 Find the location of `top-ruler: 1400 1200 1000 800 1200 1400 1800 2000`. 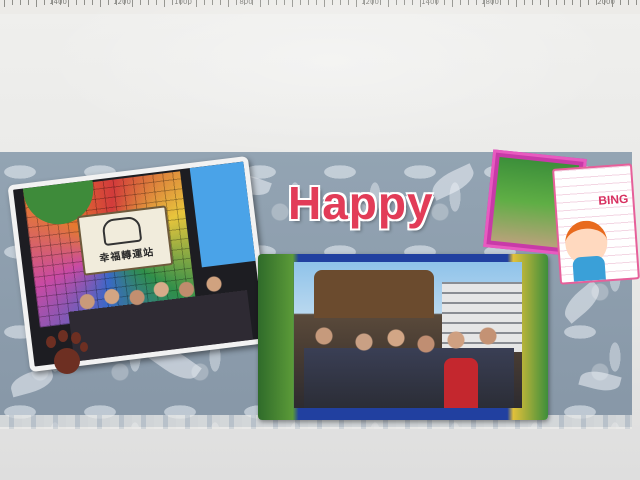

top-ruler: 1400 1200 1000 800 1200 1400 1800 2000 is located at coordinates (320, 7).